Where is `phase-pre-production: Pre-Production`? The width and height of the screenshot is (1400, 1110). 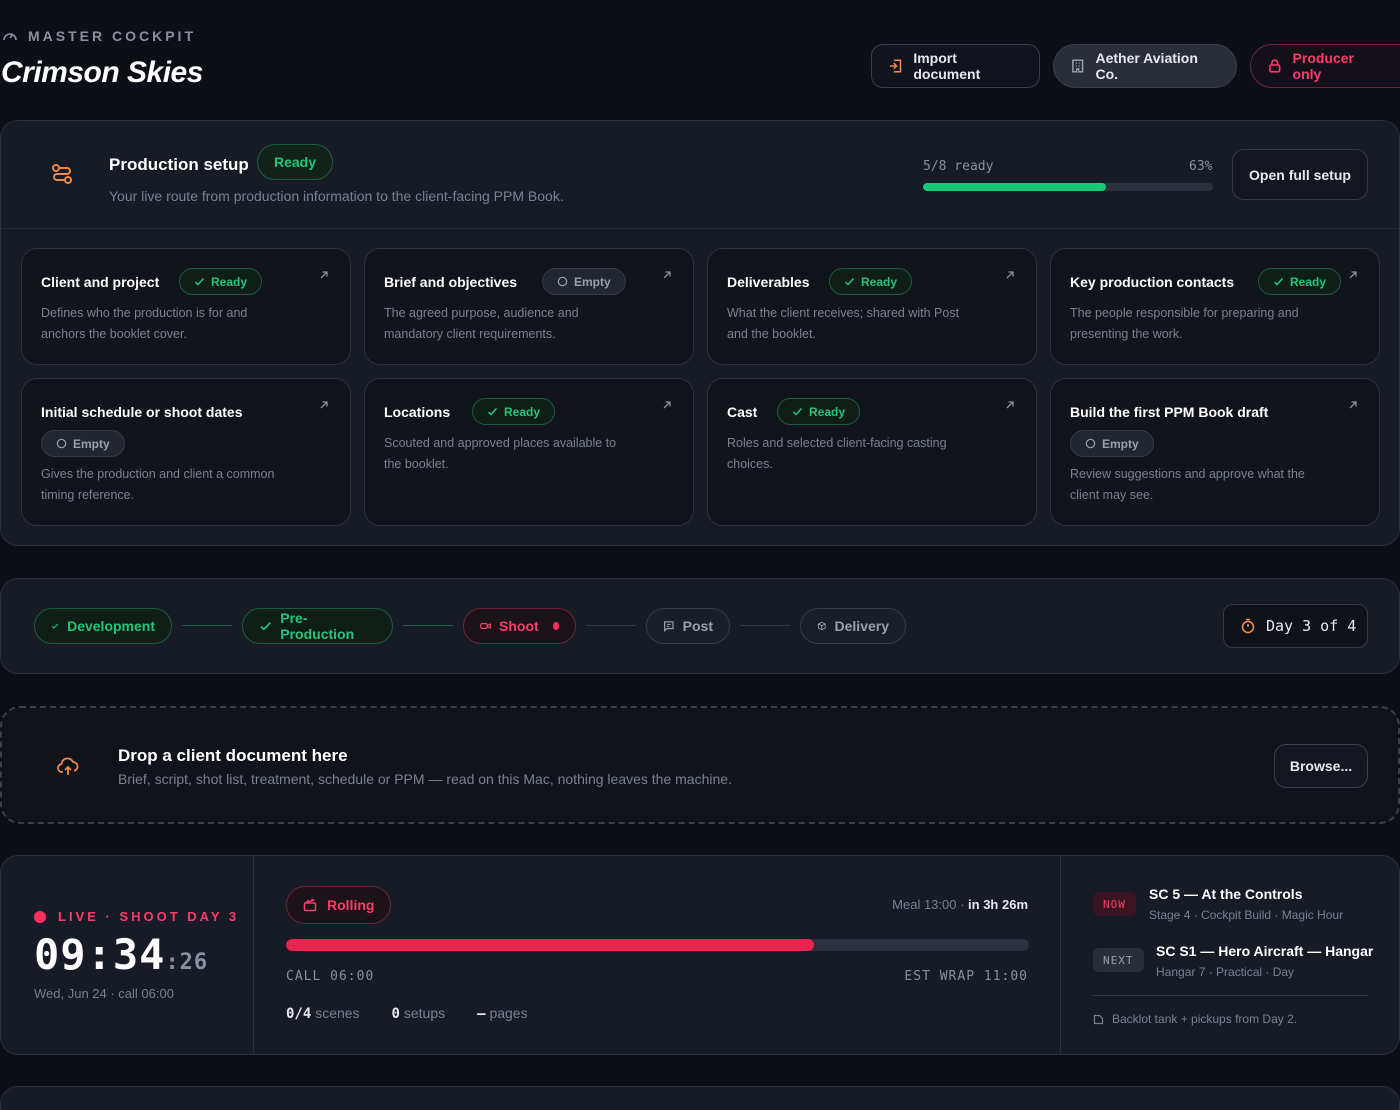
phase-pre-production: Pre-Production is located at coordinates (317, 626).